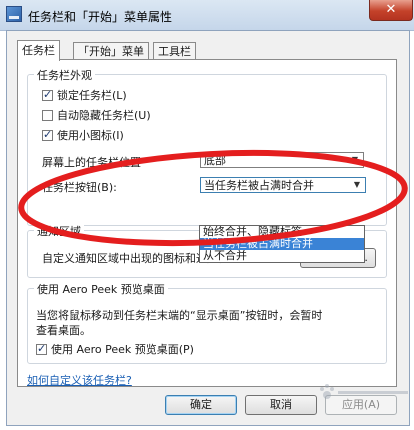  I want to click on taskbar-app-icon, so click(14, 14).